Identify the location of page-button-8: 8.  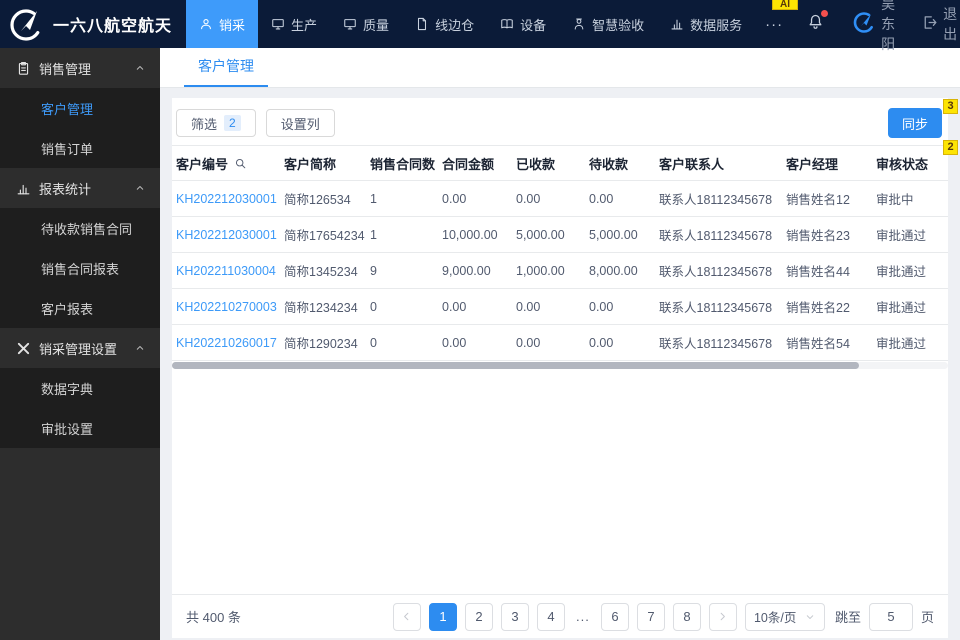
(686, 616).